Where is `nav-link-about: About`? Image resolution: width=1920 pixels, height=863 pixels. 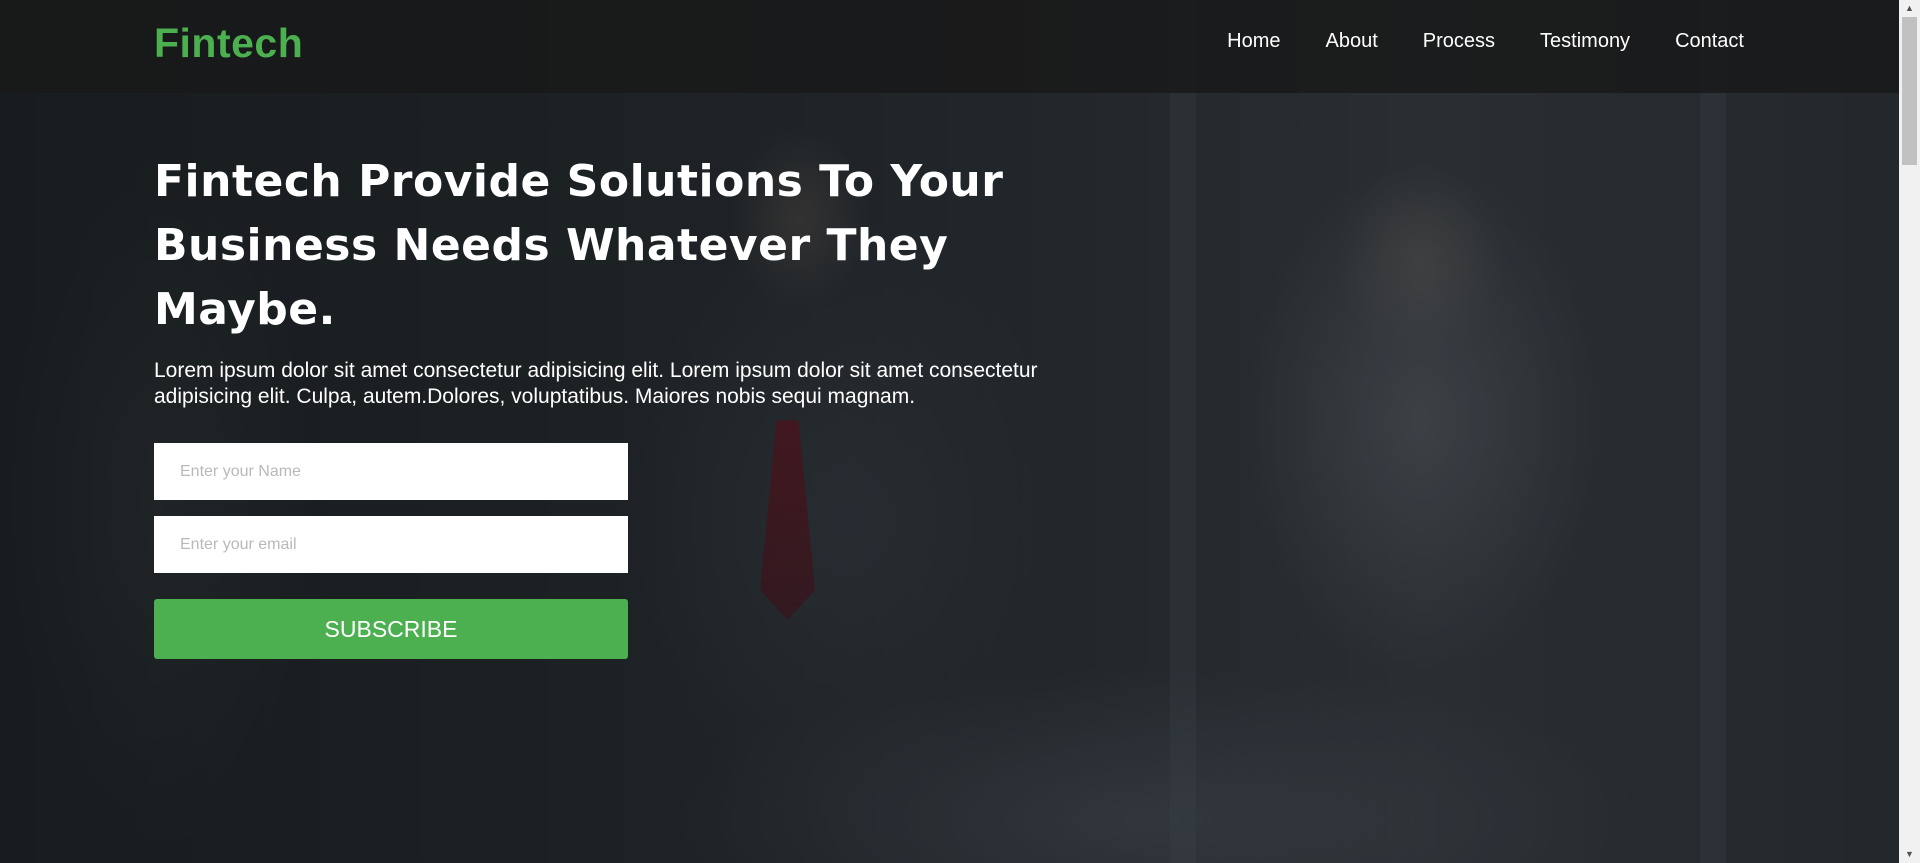
nav-link-about: About is located at coordinates (1352, 41).